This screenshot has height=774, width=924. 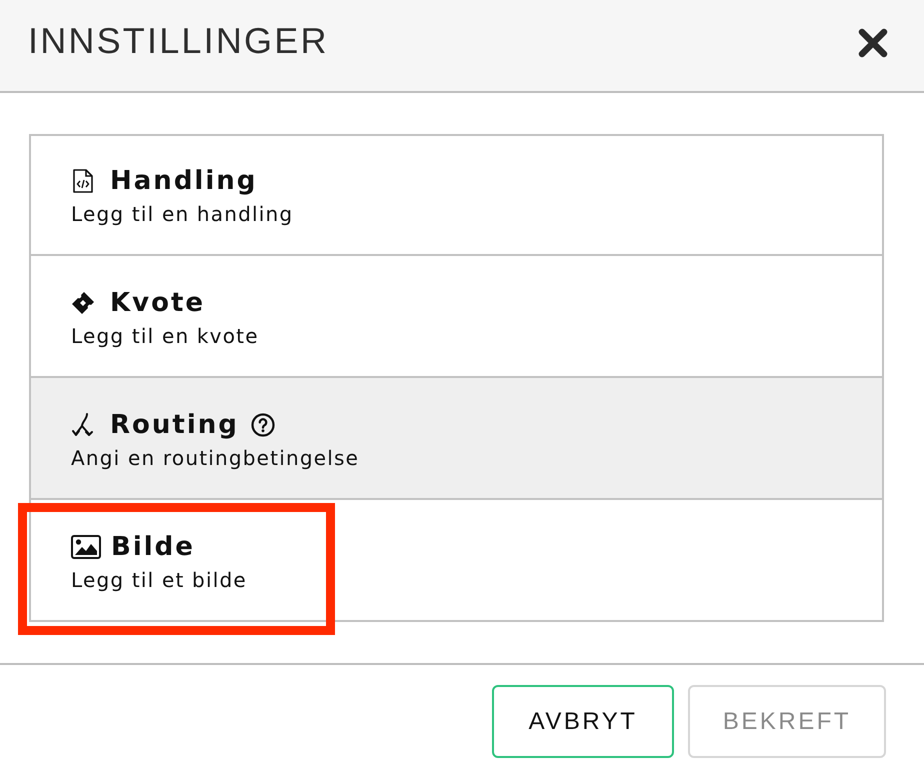 I want to click on dialog-title: INNSTILLINGER, so click(x=178, y=41).